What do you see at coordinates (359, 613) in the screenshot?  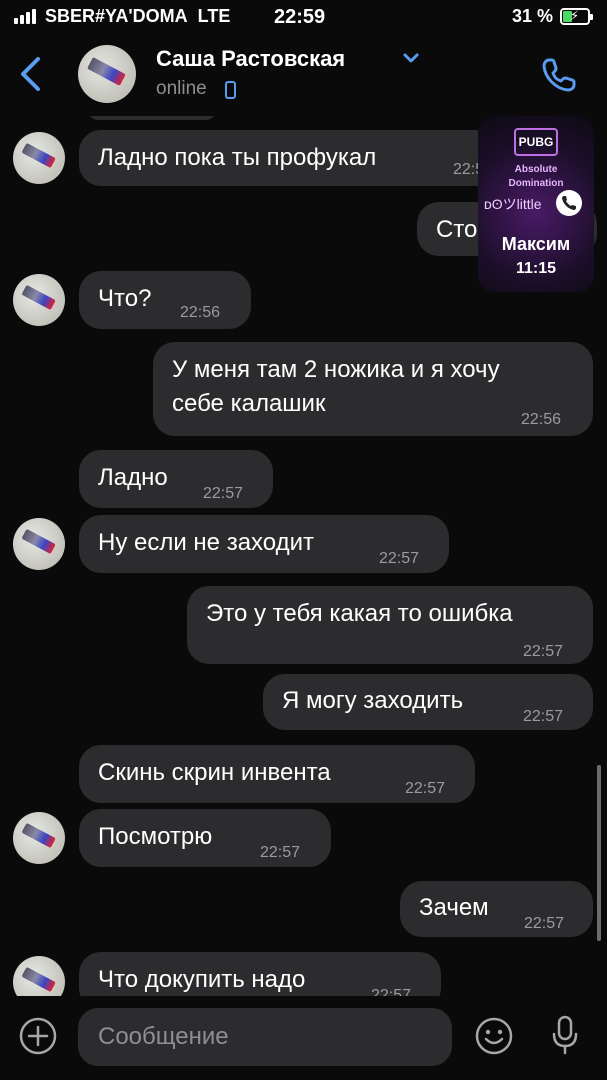 I see `message-text: Это у тебя какая то ошибка` at bounding box center [359, 613].